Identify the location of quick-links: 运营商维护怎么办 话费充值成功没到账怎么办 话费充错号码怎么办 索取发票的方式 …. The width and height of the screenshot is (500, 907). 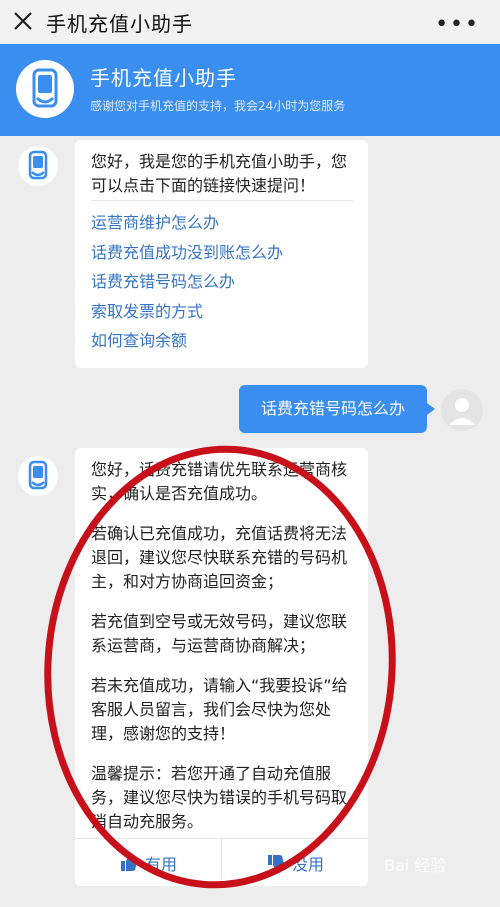
(187, 282).